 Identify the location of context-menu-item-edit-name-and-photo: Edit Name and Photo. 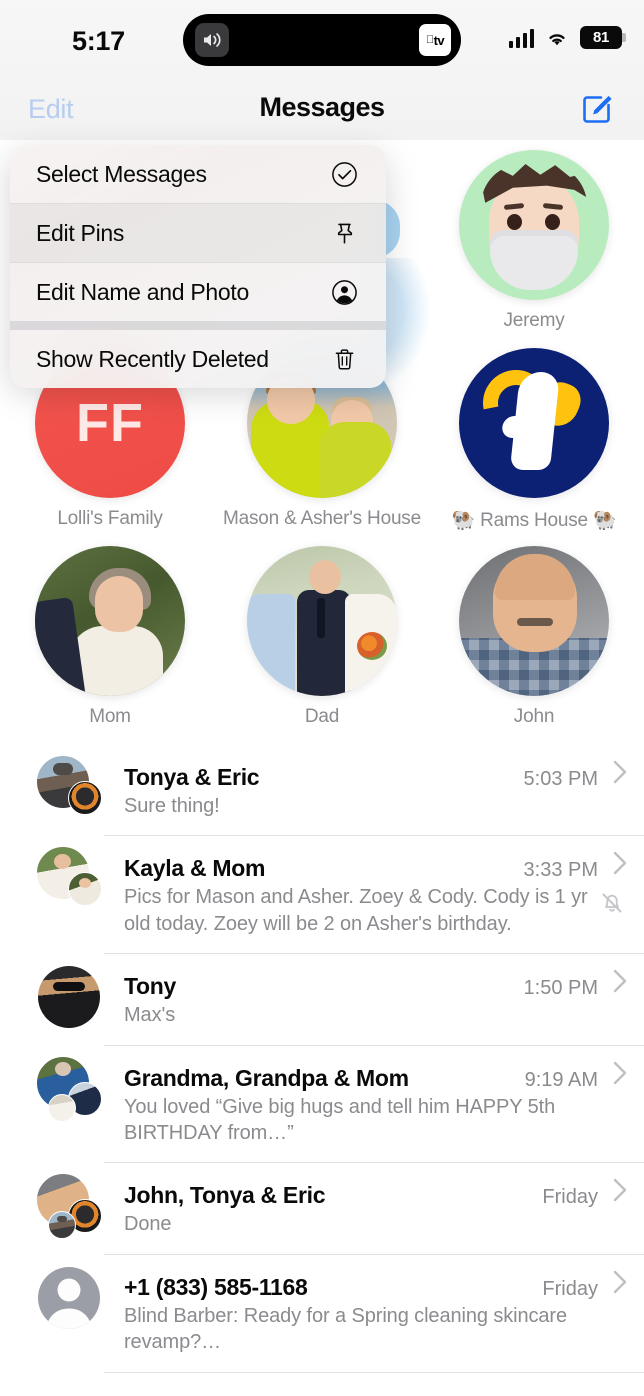
(198, 292).